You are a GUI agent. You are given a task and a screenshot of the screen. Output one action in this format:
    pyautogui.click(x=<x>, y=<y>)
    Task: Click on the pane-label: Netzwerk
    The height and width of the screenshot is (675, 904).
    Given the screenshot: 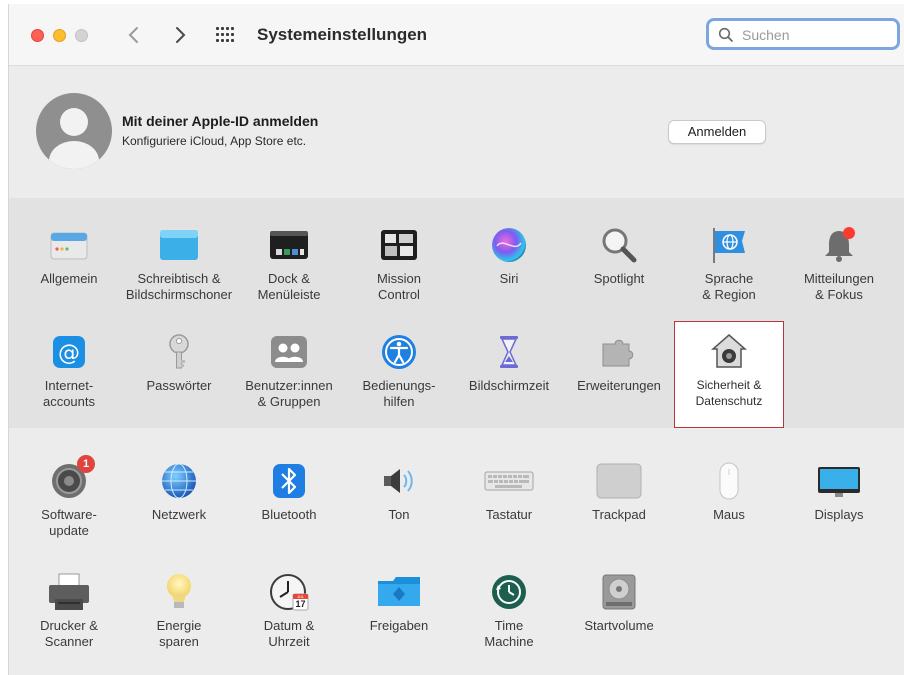 What is the action you would take?
    pyautogui.click(x=179, y=514)
    